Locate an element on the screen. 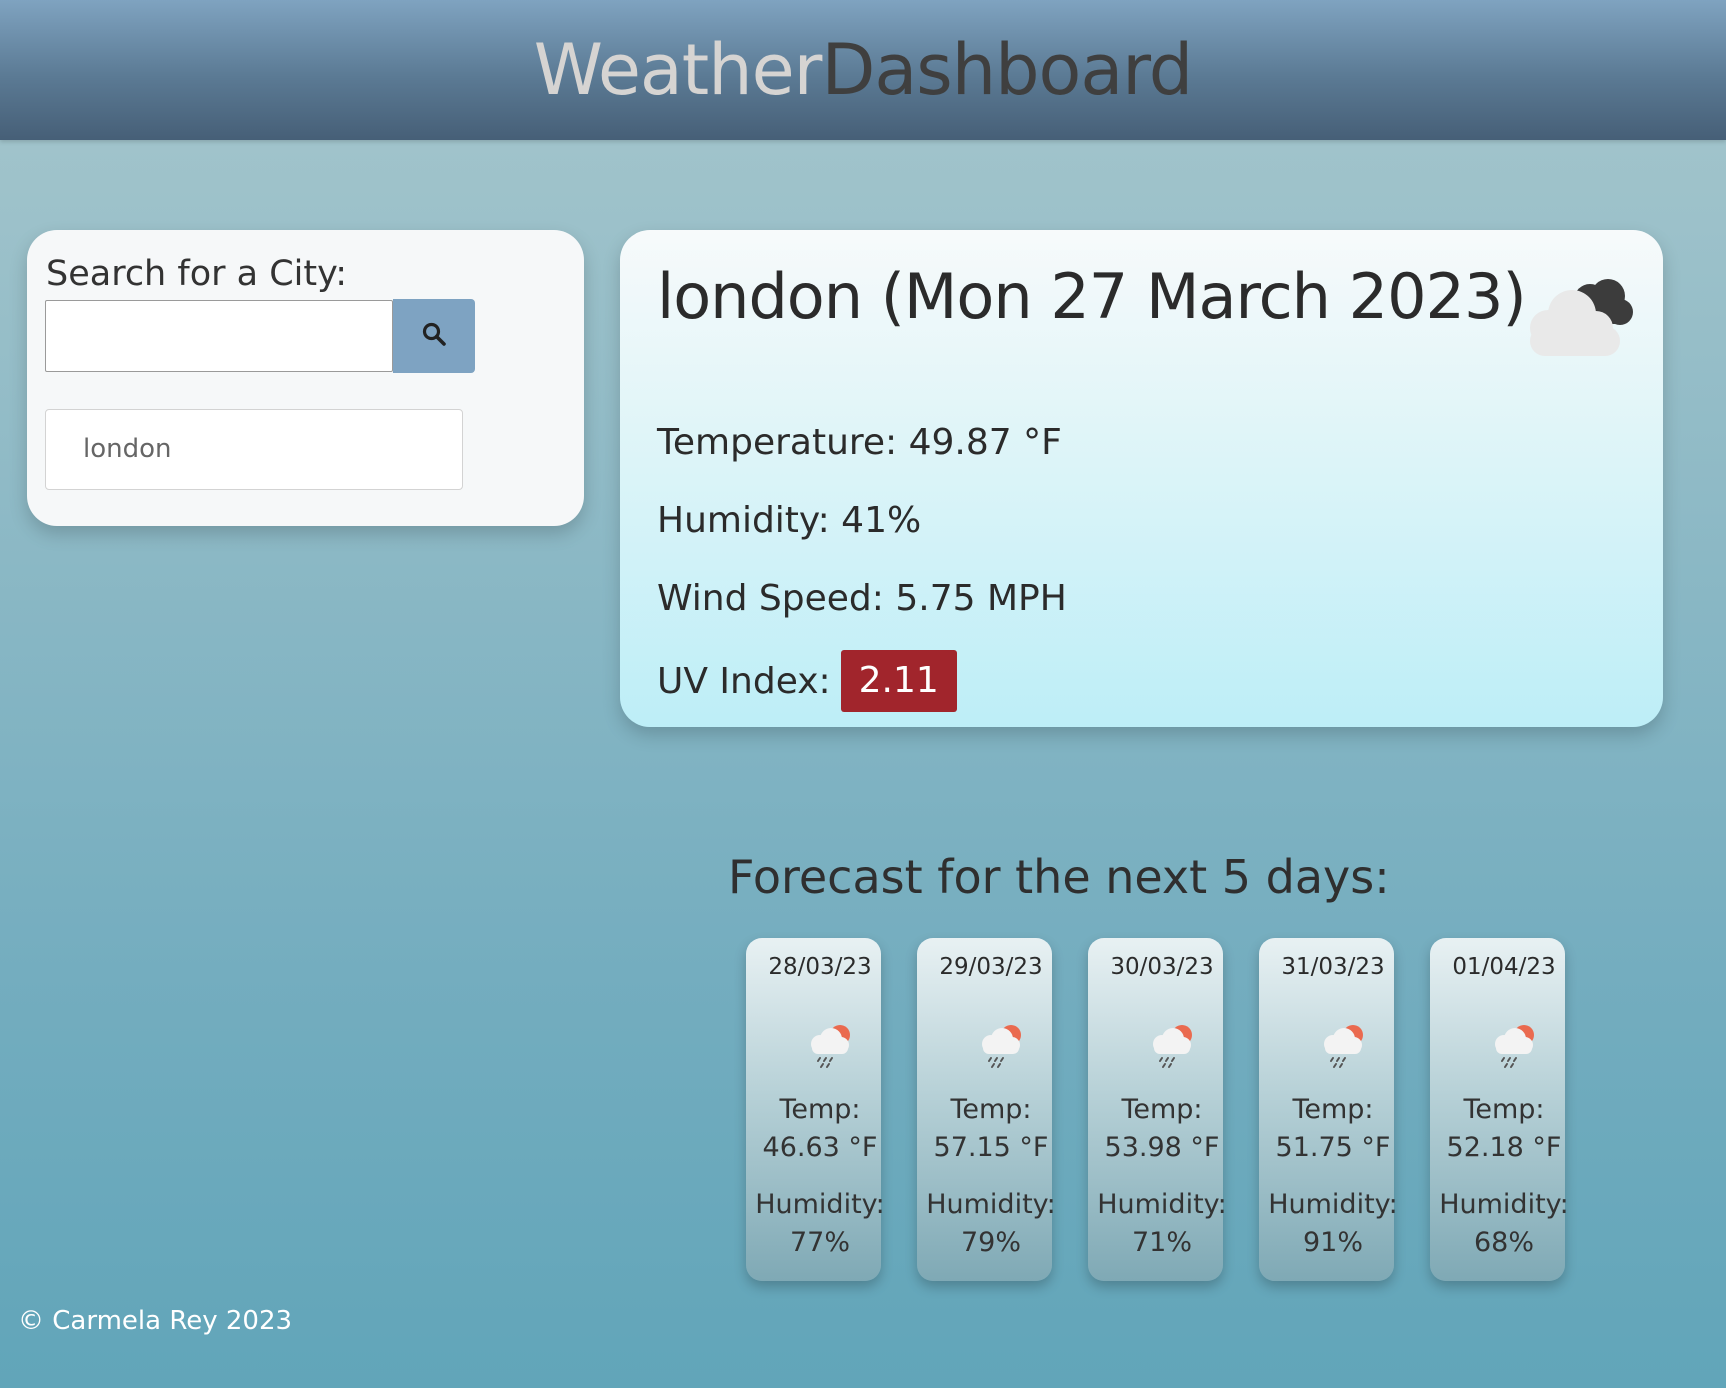  search-button is located at coordinates (434, 336).